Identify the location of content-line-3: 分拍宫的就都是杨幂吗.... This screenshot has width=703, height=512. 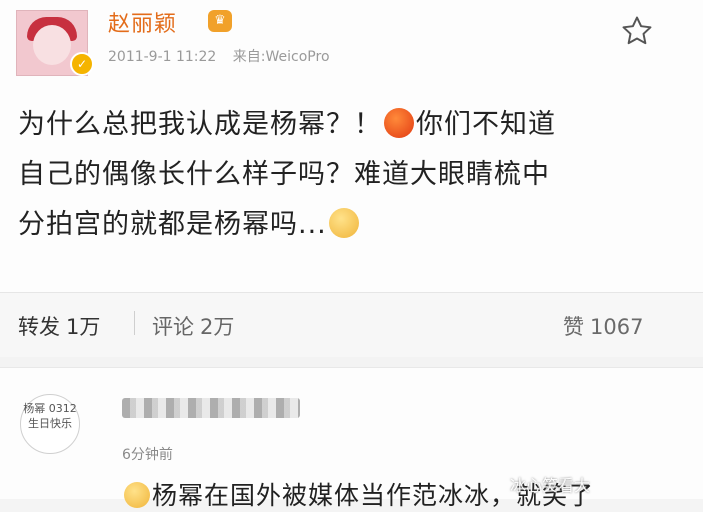
(348, 225).